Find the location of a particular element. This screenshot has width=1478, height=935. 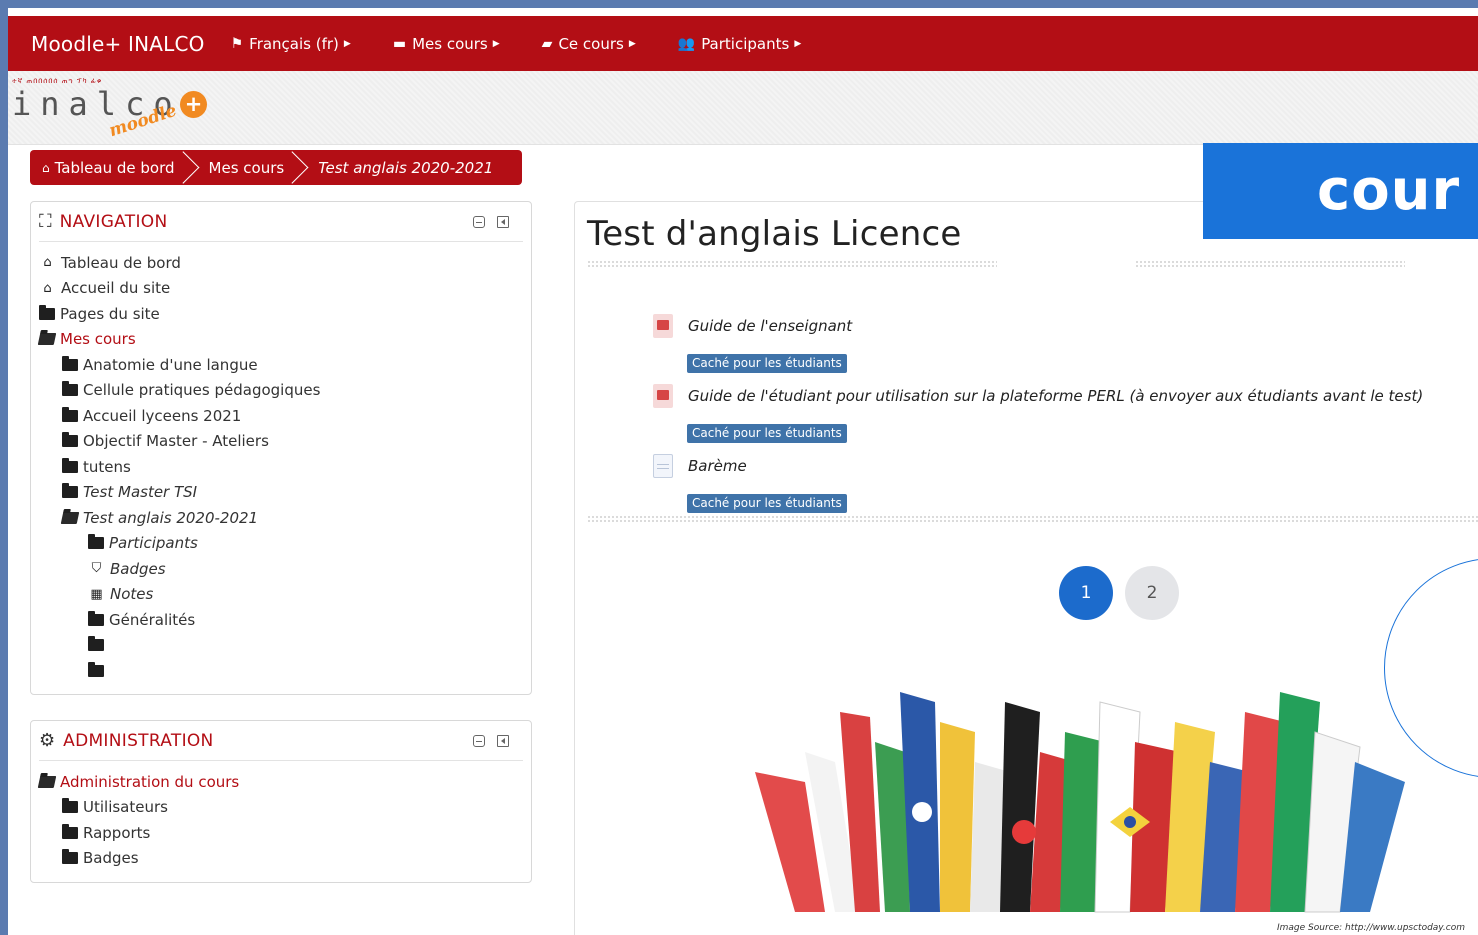

tree-item-label: Objectif Master - Ateliers is located at coordinates (176, 441).